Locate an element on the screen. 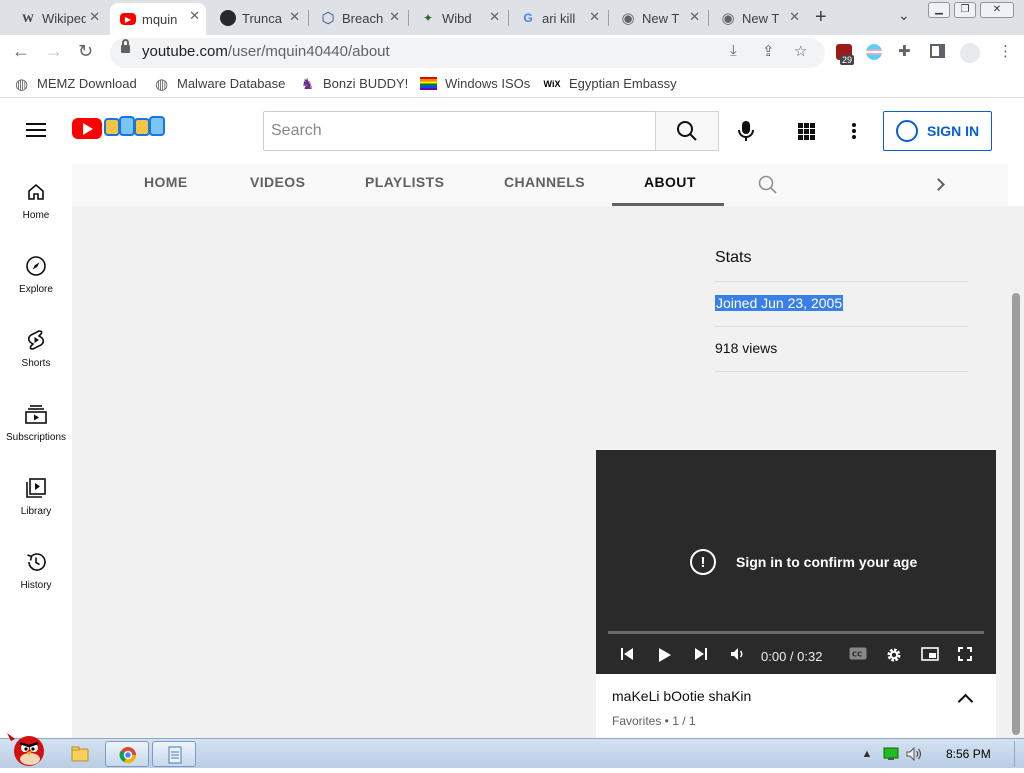 The height and width of the screenshot is (773, 1024). age-gate-text: Sign in to confirm your age is located at coordinates (827, 562).